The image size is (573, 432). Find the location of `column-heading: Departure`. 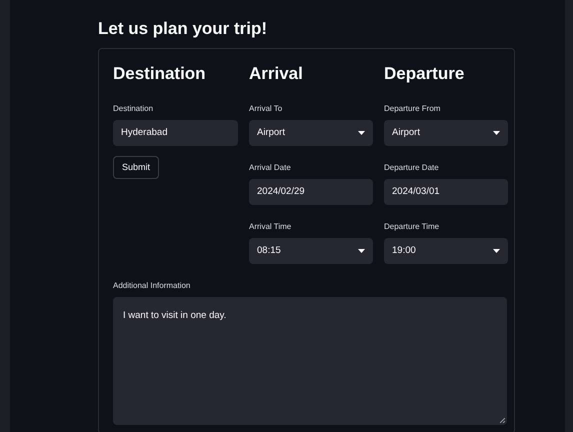

column-heading: Departure is located at coordinates (424, 74).